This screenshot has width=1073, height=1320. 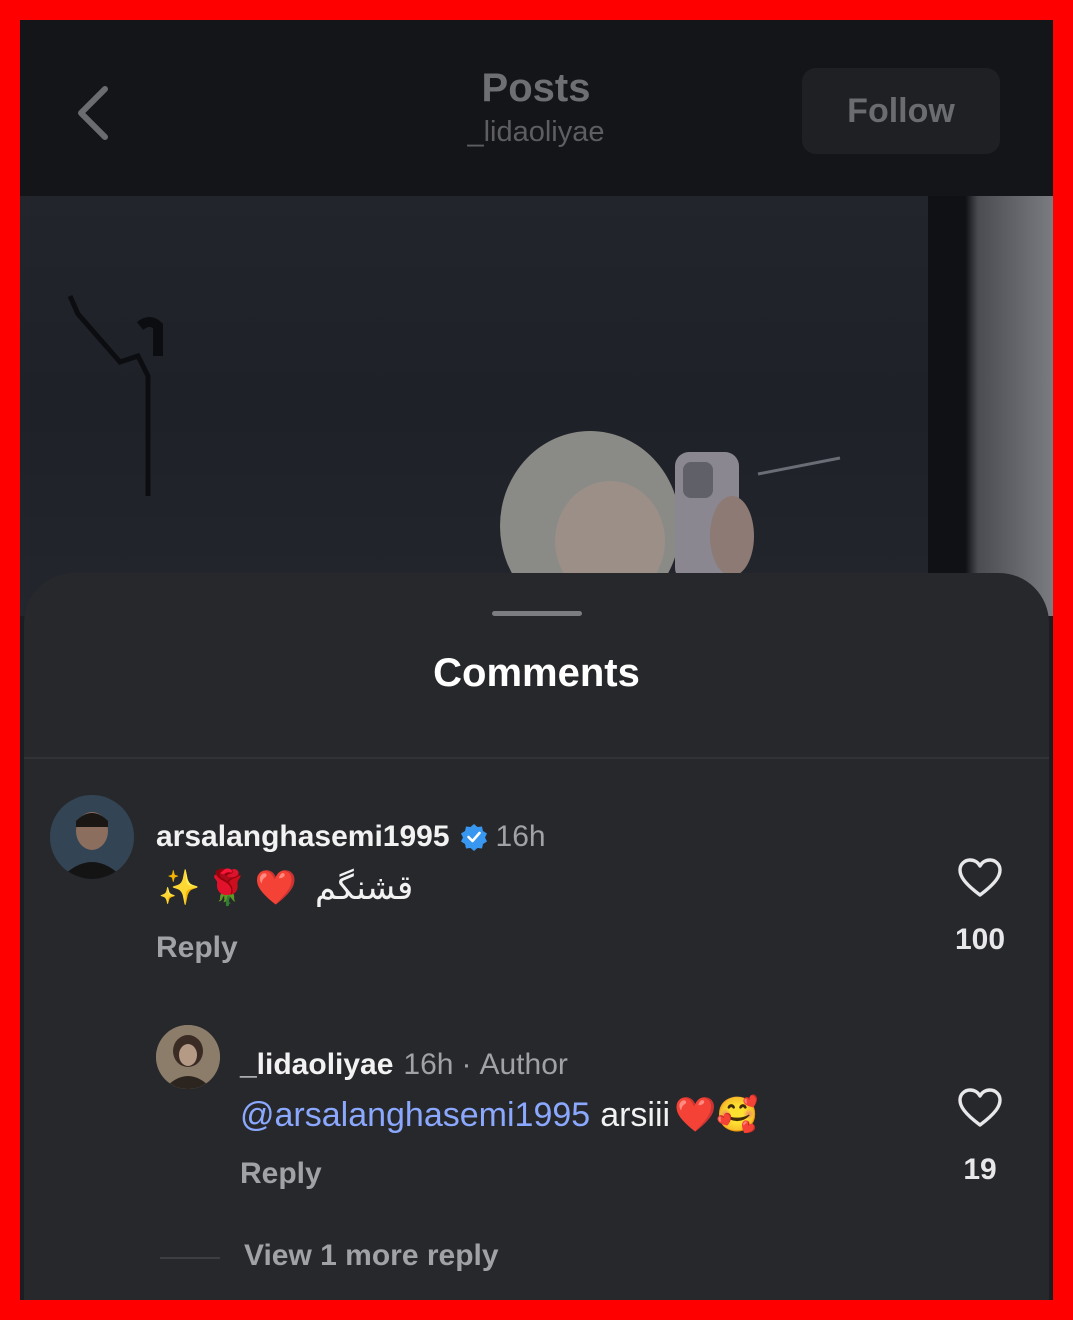 I want to click on back-button, so click(x=93, y=113).